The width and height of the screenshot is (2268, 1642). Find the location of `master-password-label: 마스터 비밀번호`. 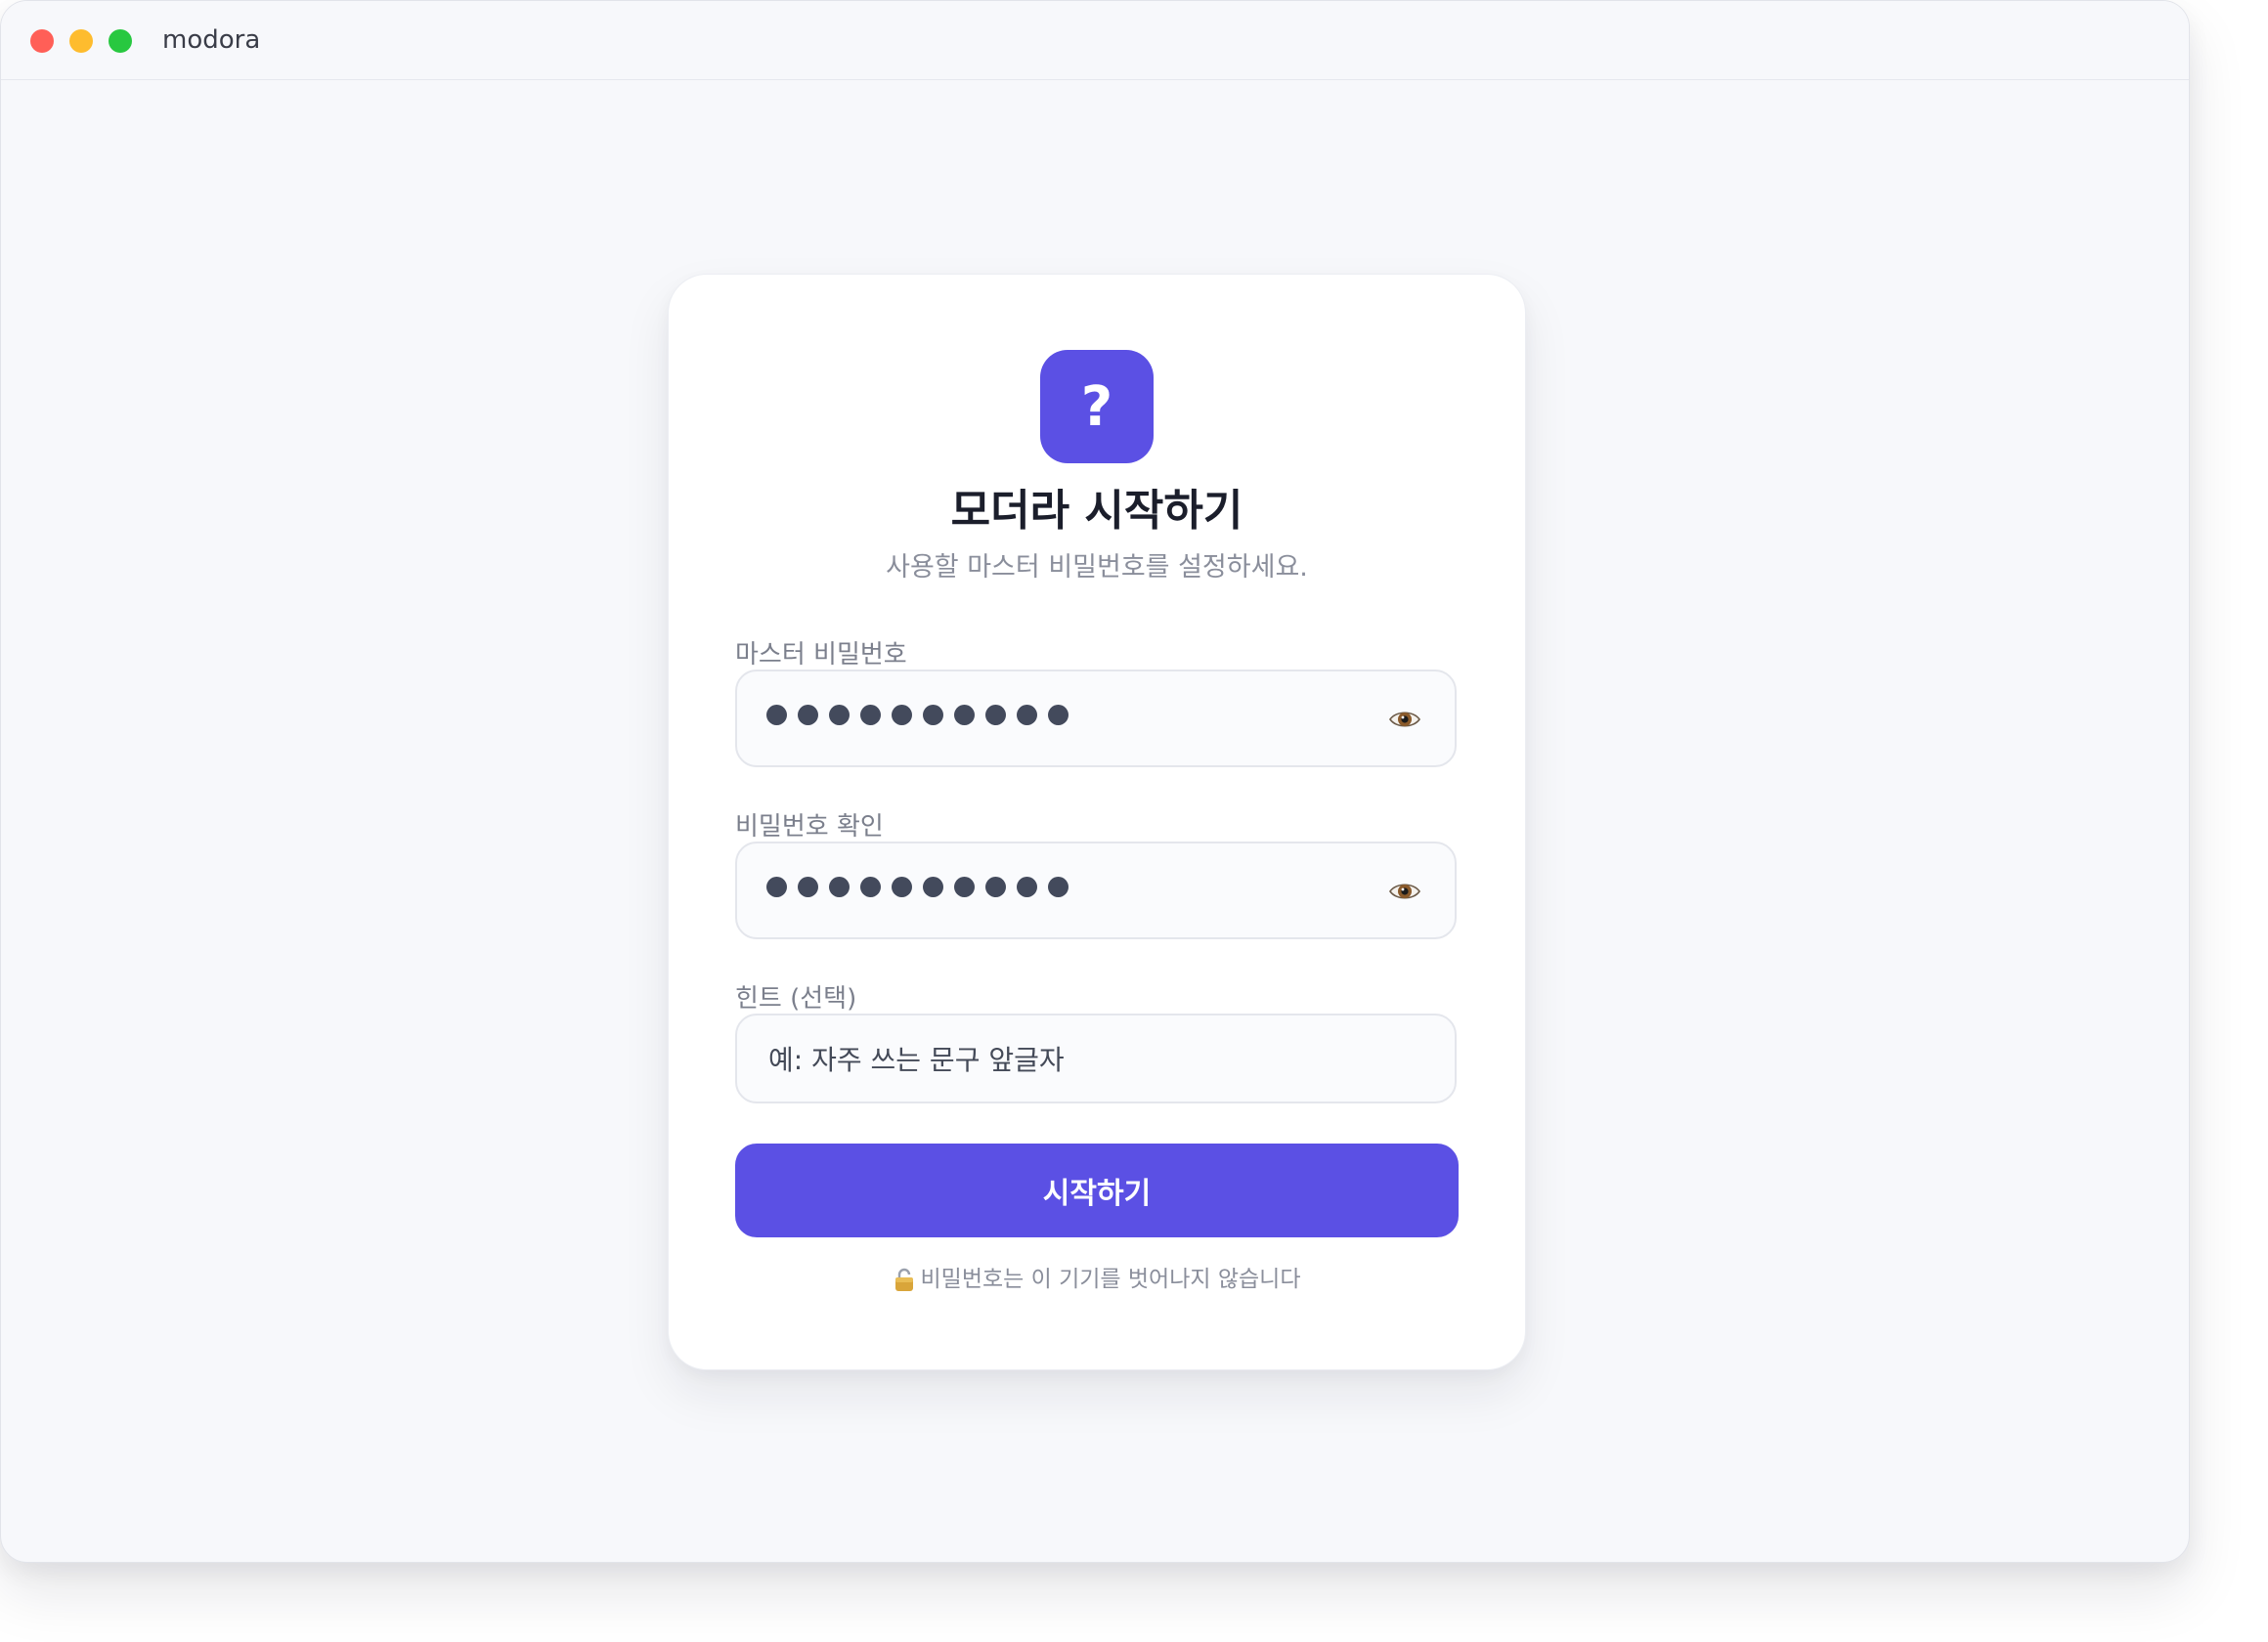

master-password-label: 마스터 비밀번호 is located at coordinates (821, 655).